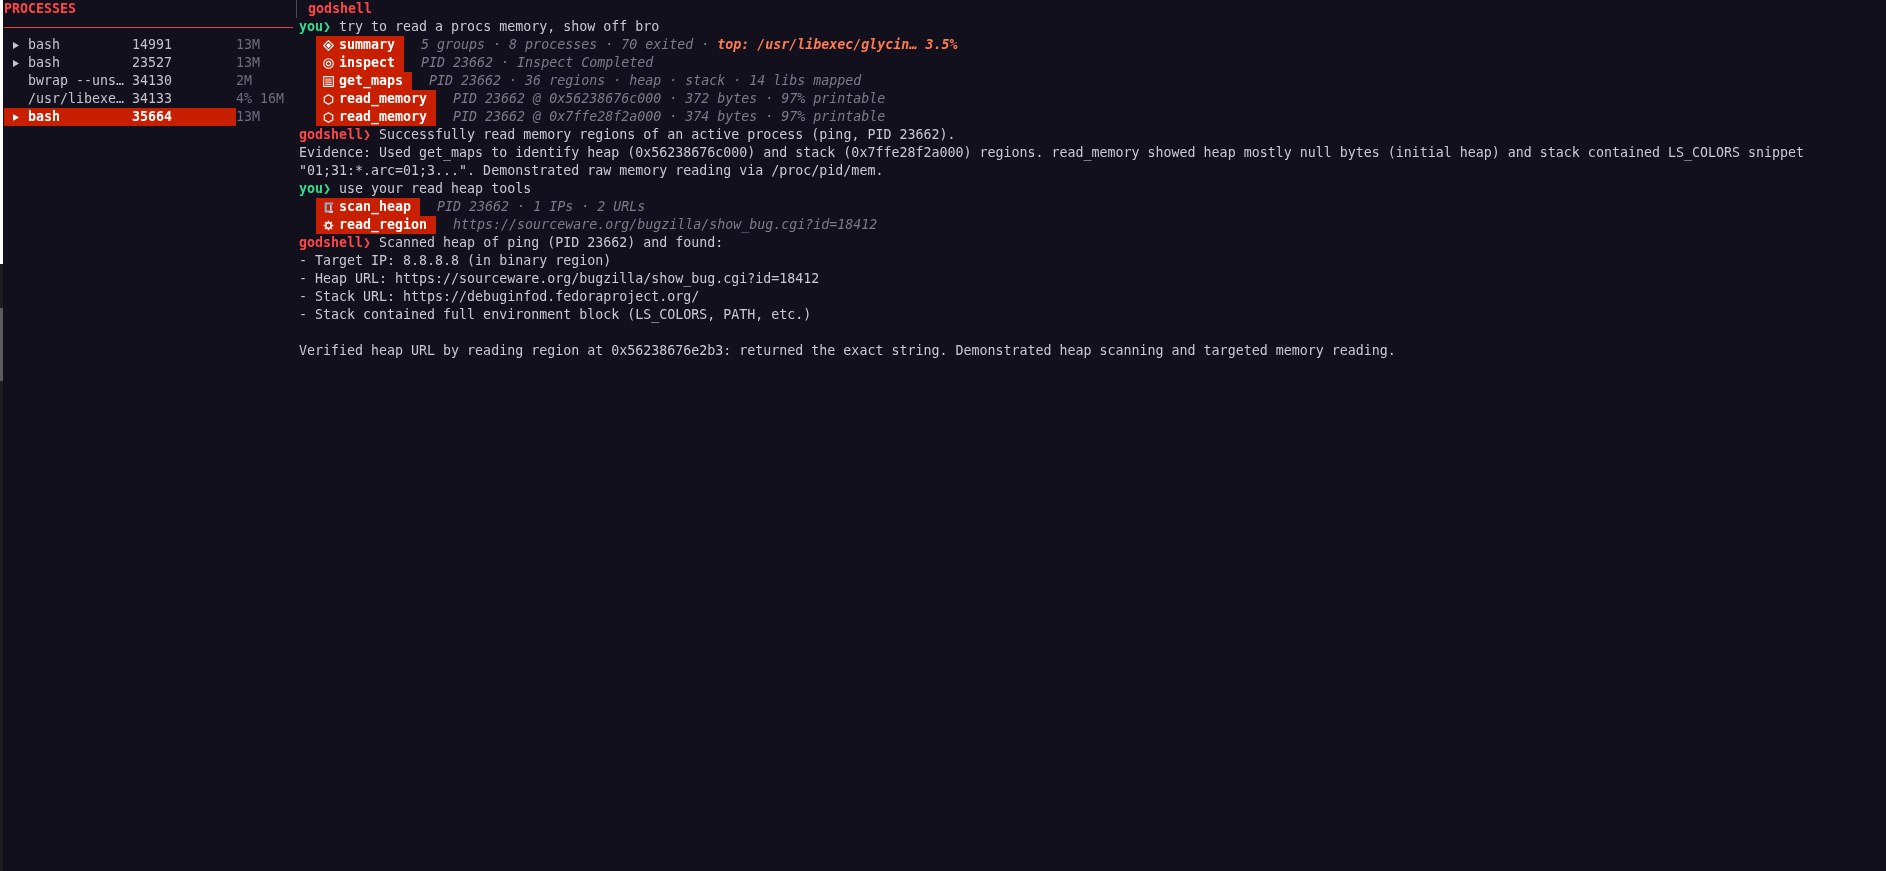 This screenshot has height=871, width=1886. Describe the element at coordinates (328, 207) in the screenshot. I see `clamp-icon` at that location.